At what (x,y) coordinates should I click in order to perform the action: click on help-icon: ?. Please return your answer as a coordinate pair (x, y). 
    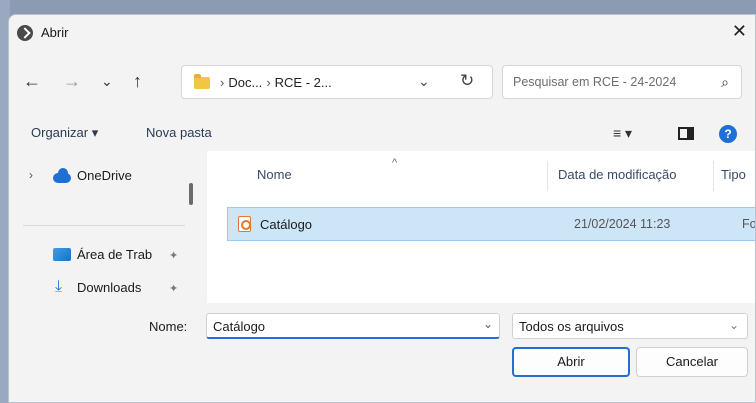
    Looking at the image, I should click on (728, 134).